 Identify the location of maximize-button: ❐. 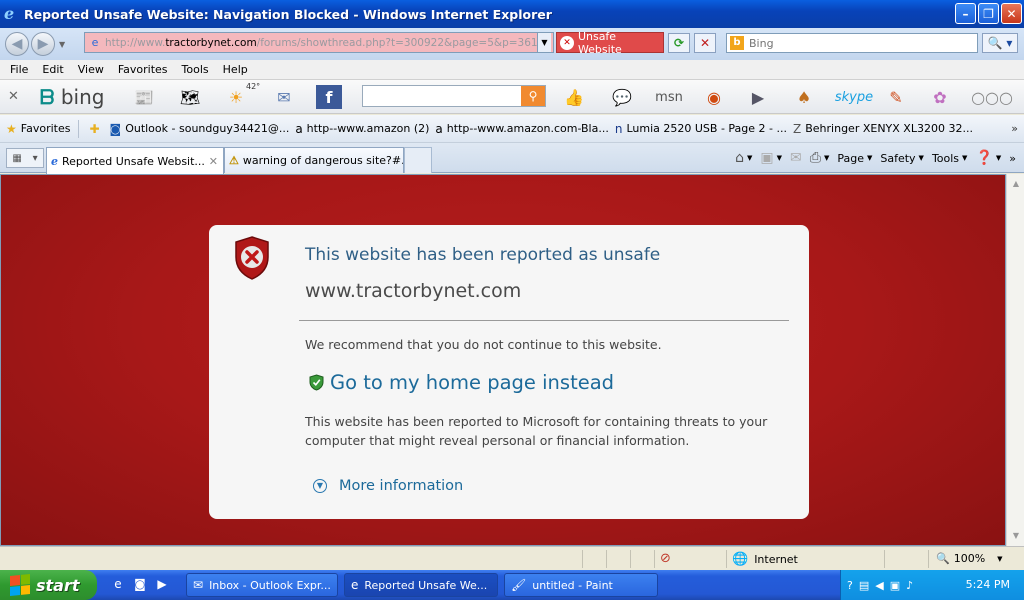
(988, 13).